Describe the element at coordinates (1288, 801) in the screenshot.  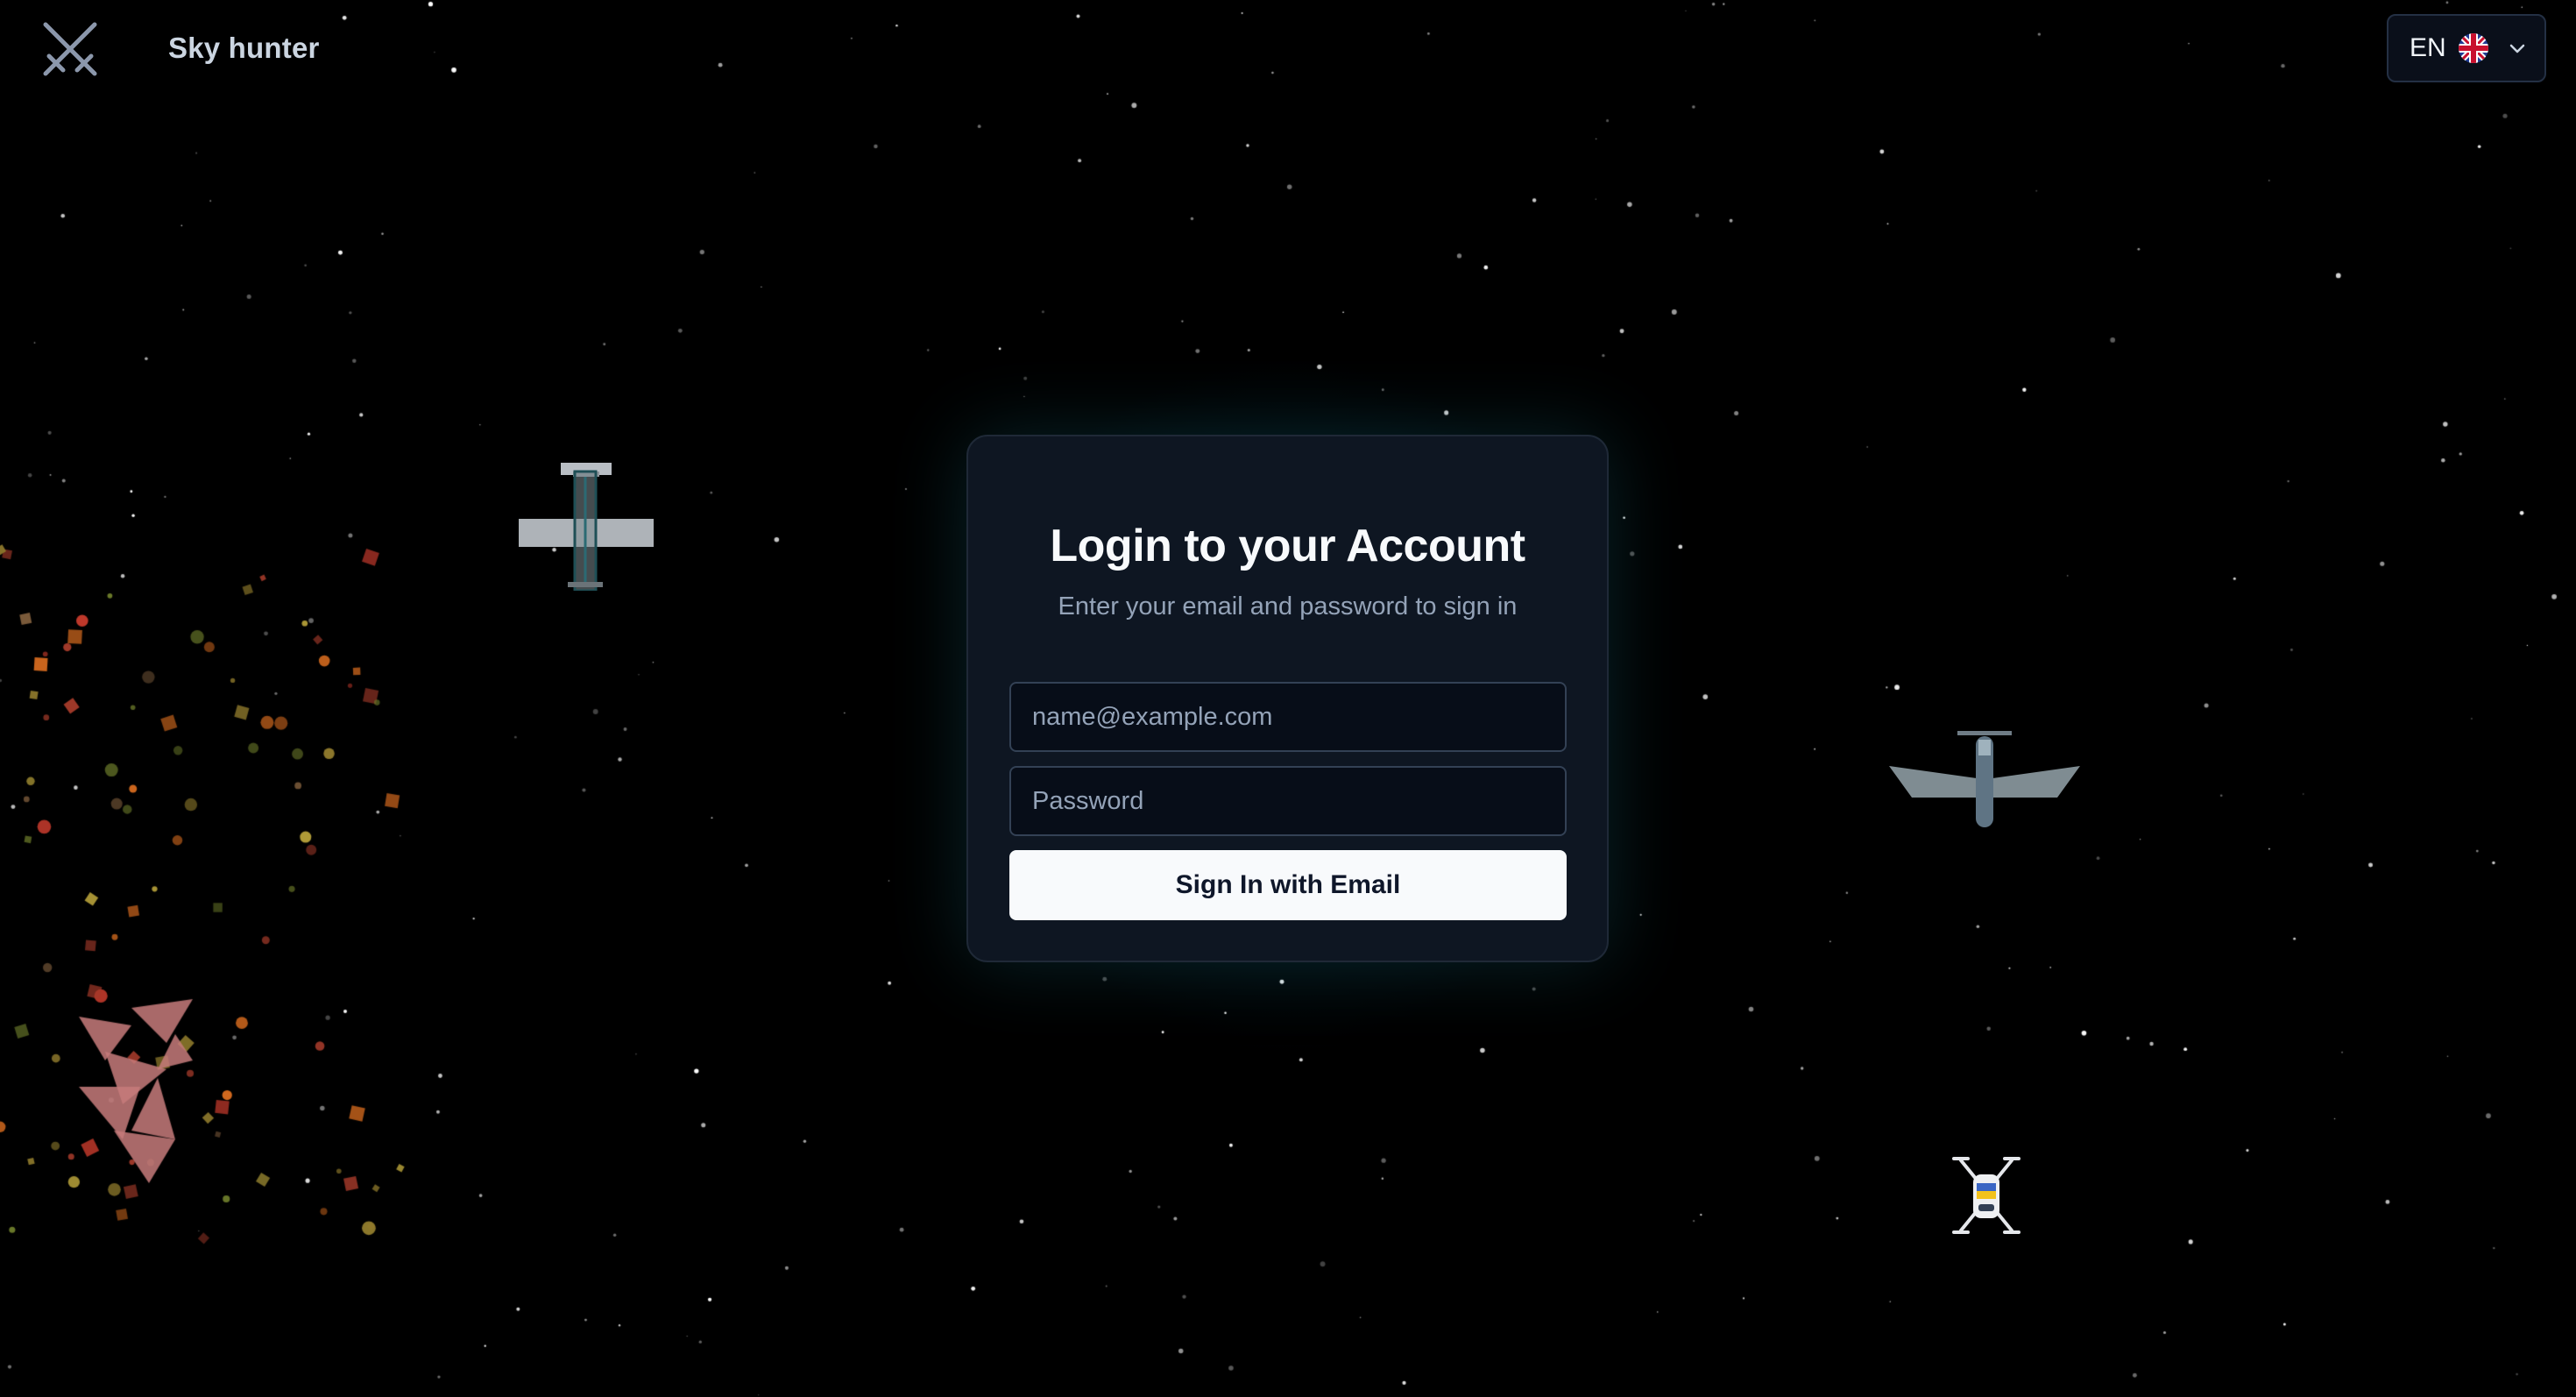
I see `password-input` at that location.